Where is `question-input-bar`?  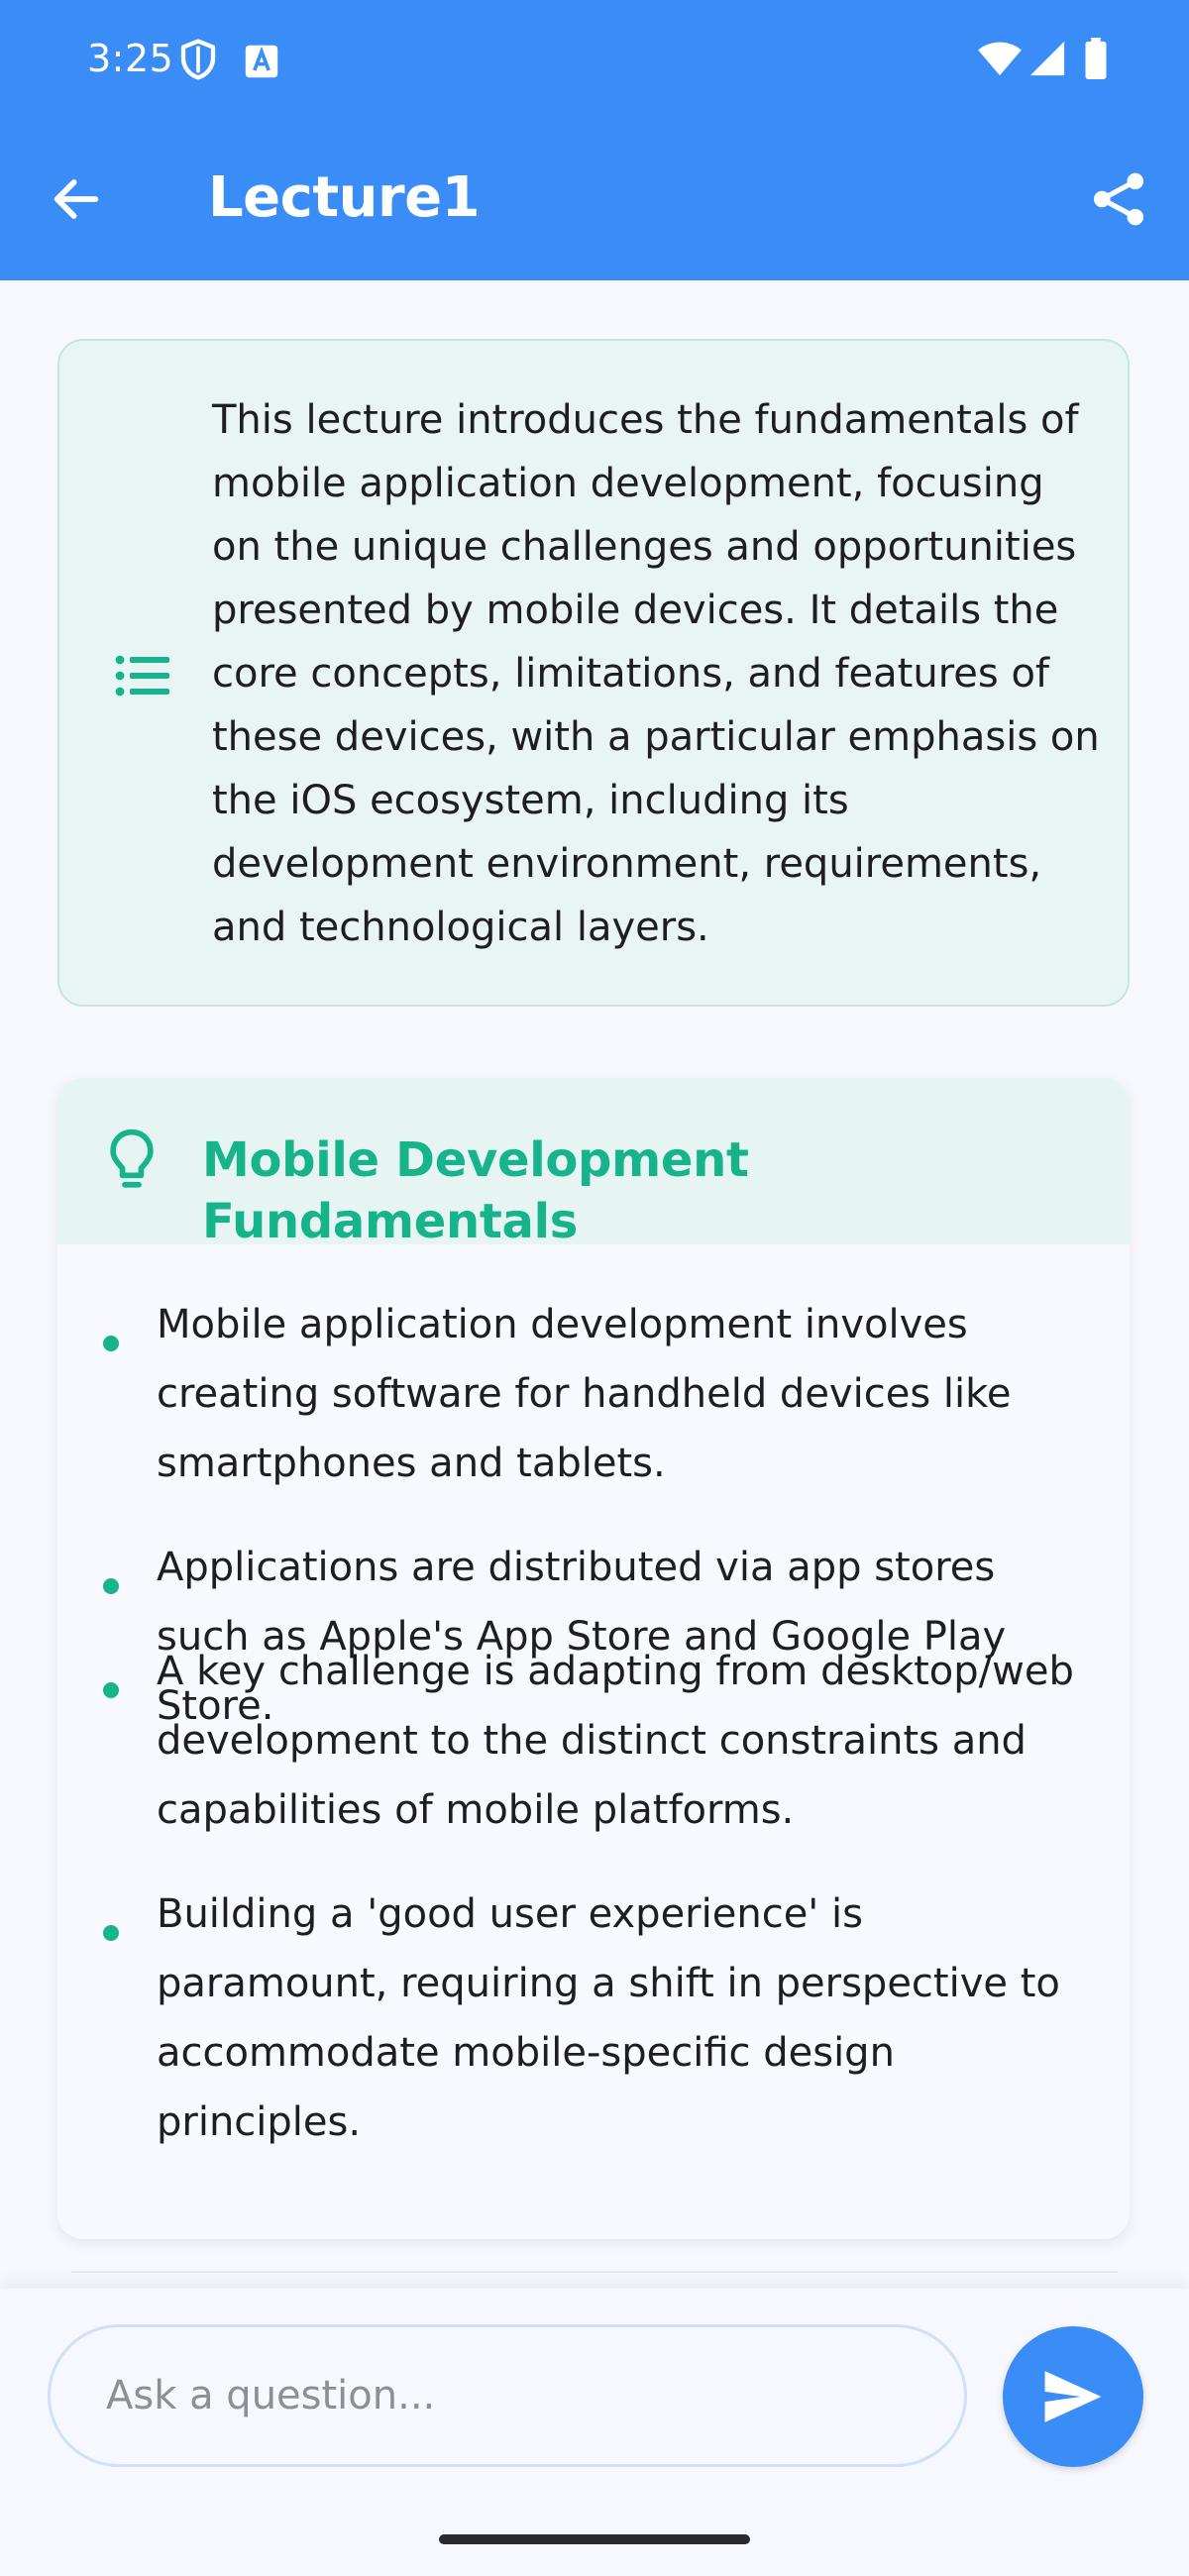 question-input-bar is located at coordinates (594, 2432).